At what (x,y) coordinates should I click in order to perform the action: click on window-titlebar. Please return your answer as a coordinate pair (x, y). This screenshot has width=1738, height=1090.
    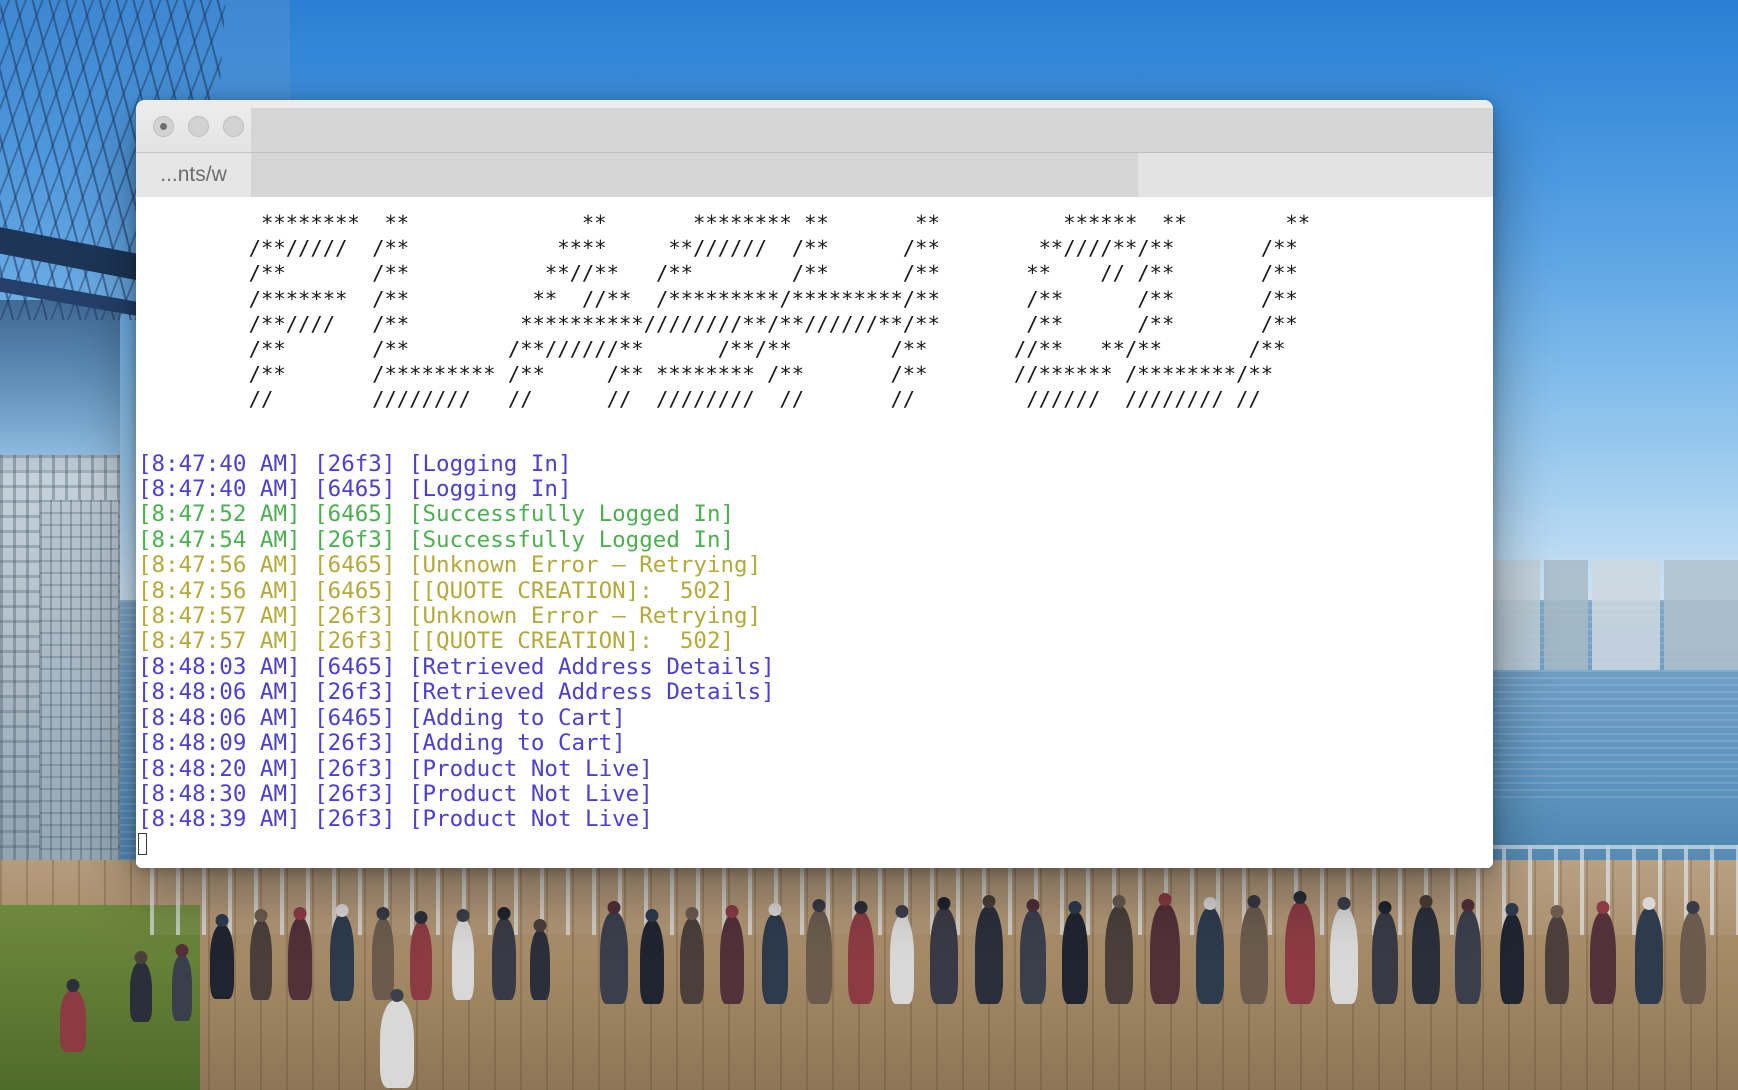
    Looking at the image, I should click on (814, 126).